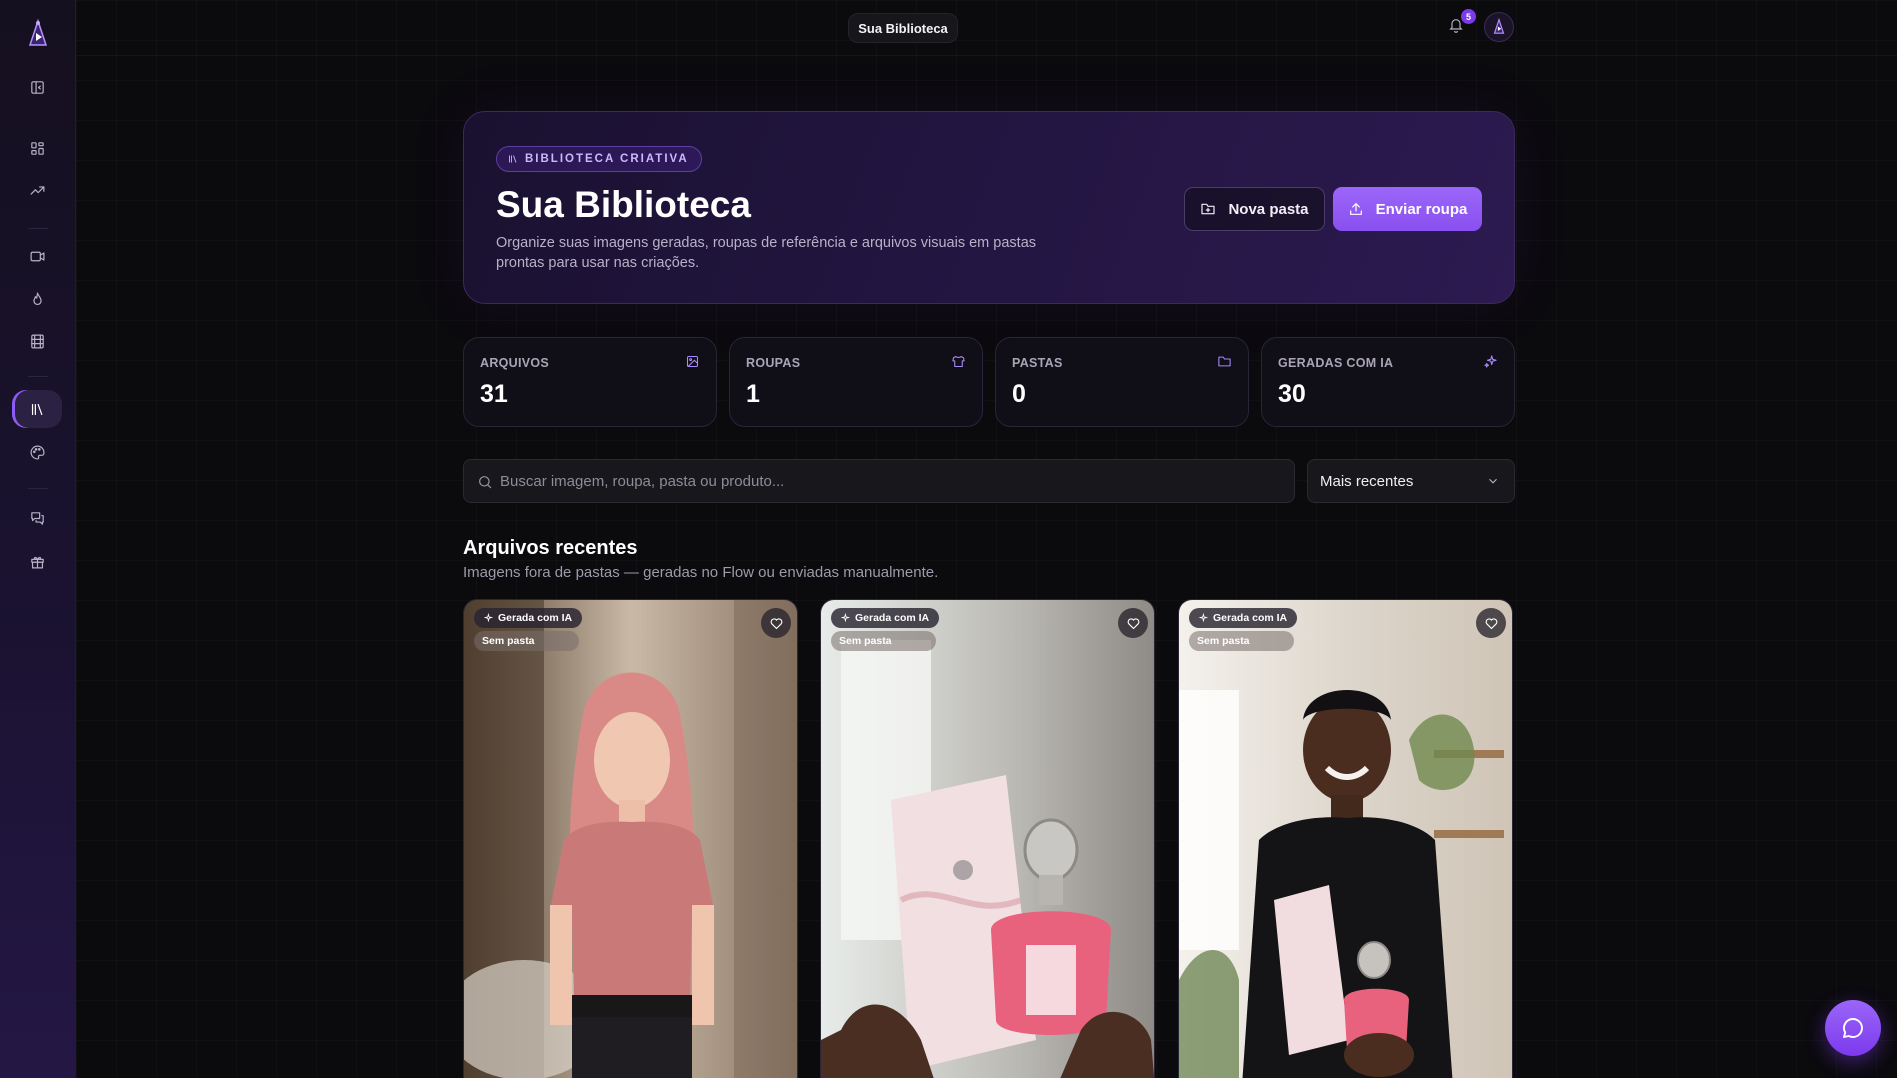 This screenshot has width=1897, height=1078. I want to click on search-bar, so click(879, 481).